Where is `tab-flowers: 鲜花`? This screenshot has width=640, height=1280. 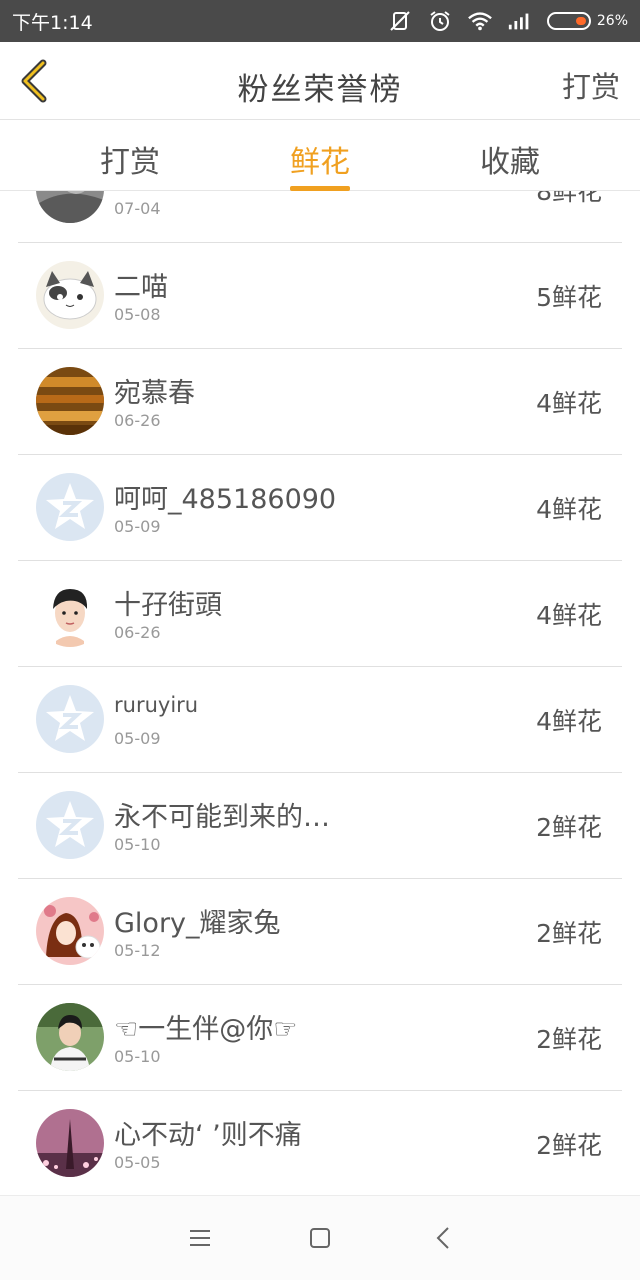 tab-flowers: 鲜花 is located at coordinates (320, 164).